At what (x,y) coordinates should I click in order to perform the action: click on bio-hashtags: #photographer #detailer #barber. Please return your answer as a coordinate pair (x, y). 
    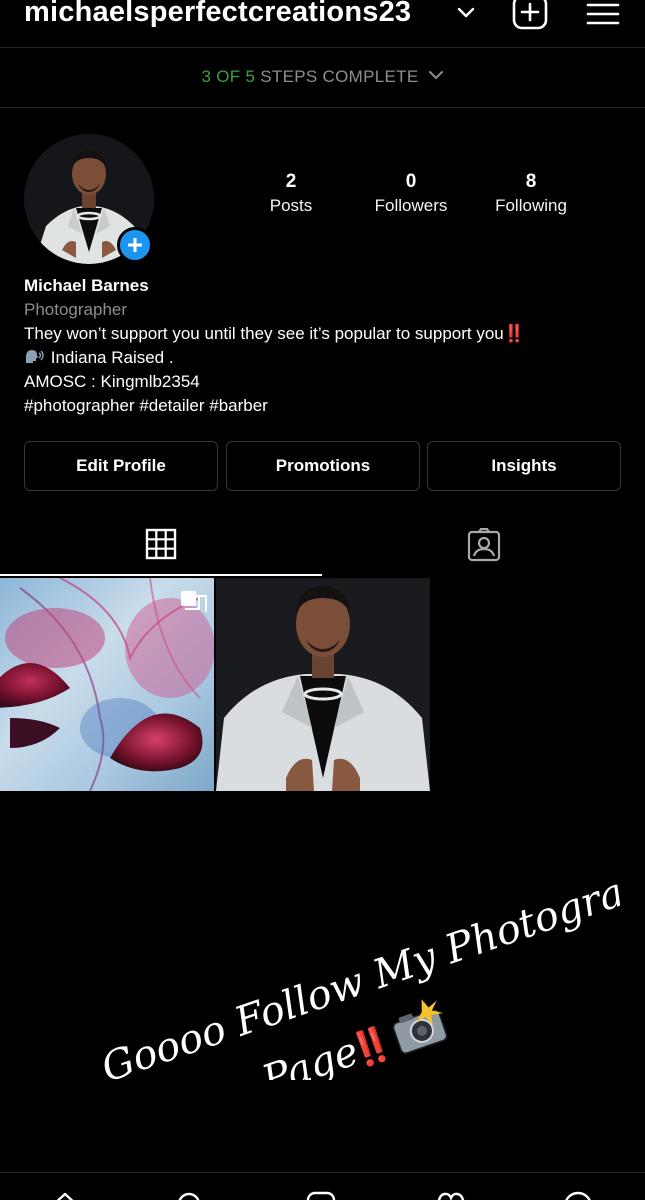
    Looking at the image, I should click on (324, 406).